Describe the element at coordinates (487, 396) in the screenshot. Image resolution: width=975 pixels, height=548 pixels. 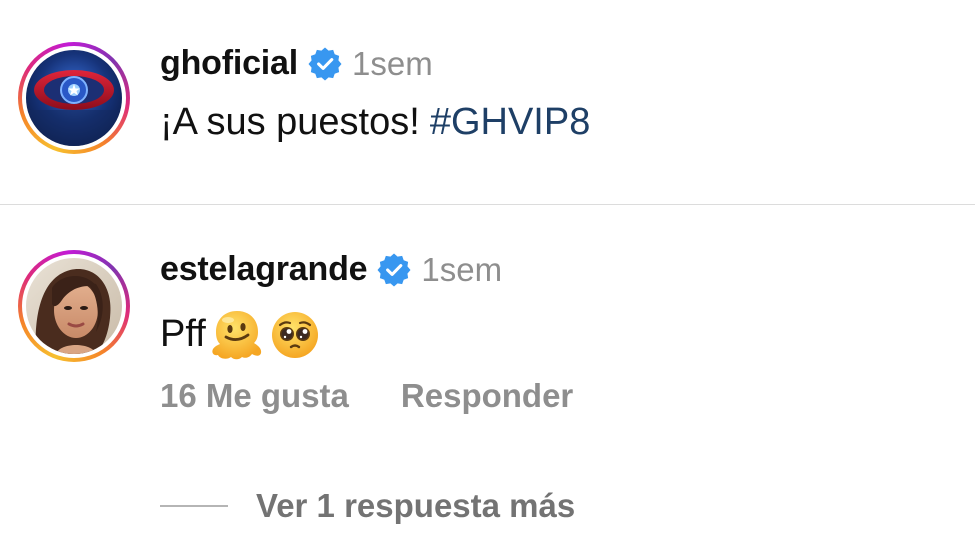
I see `reply-button: Responder` at that location.